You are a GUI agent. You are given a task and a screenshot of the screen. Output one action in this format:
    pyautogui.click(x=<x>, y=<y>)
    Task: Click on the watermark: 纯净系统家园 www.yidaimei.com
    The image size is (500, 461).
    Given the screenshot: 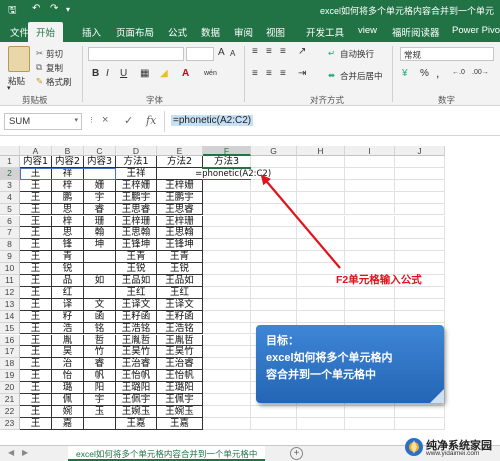 What is the action you would take?
    pyautogui.click(x=451, y=447)
    